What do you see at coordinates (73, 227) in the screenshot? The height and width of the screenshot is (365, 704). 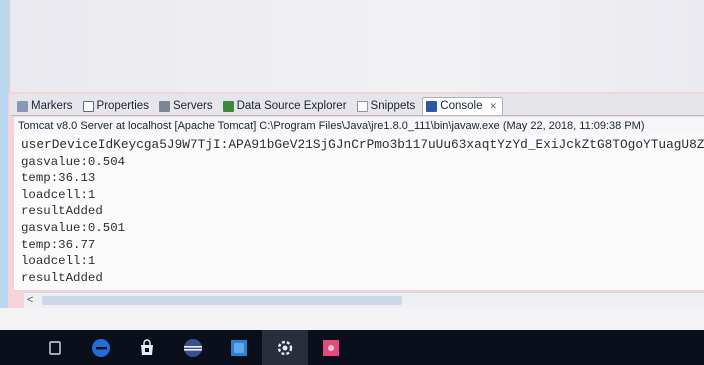 I see `console-line: gasvalue:0.501` at bounding box center [73, 227].